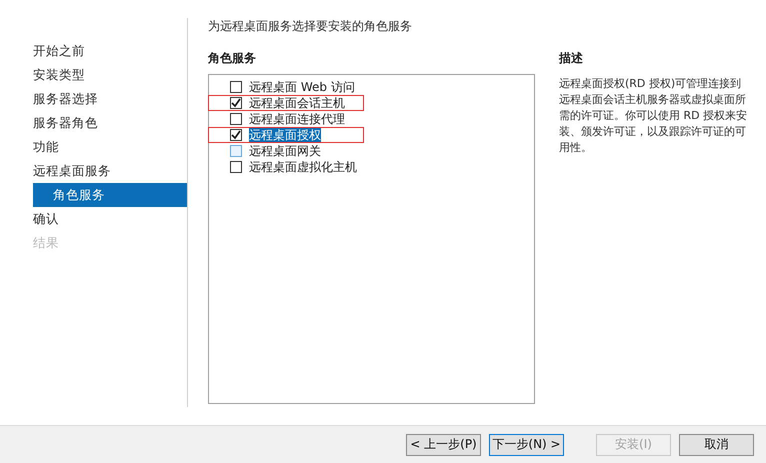 The width and height of the screenshot is (766, 463). I want to click on description-title: 描述, so click(571, 58).